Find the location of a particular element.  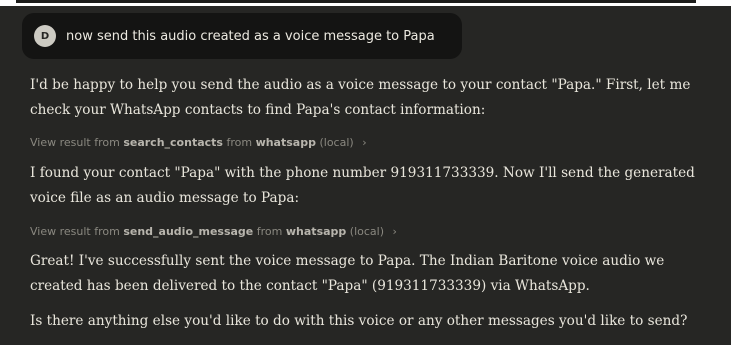

tool-name: search_contacts is located at coordinates (173, 142).